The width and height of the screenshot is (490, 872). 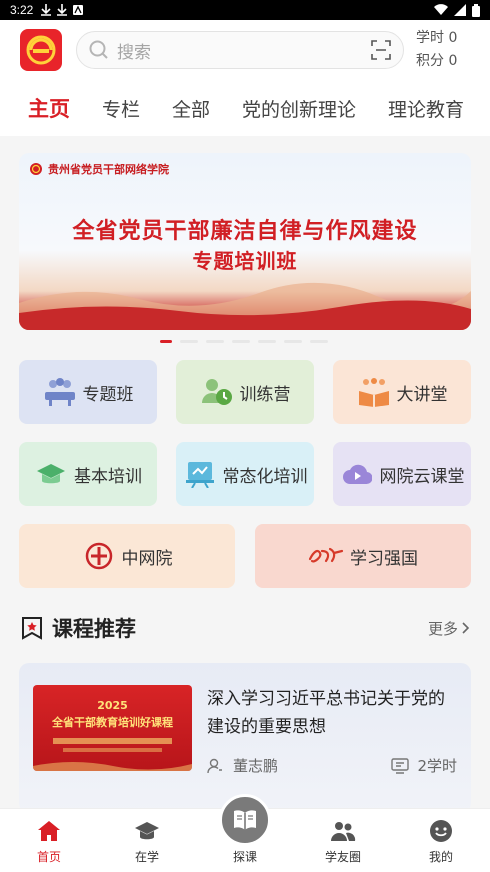 I want to click on search-bar: 搜索, so click(x=240, y=50).